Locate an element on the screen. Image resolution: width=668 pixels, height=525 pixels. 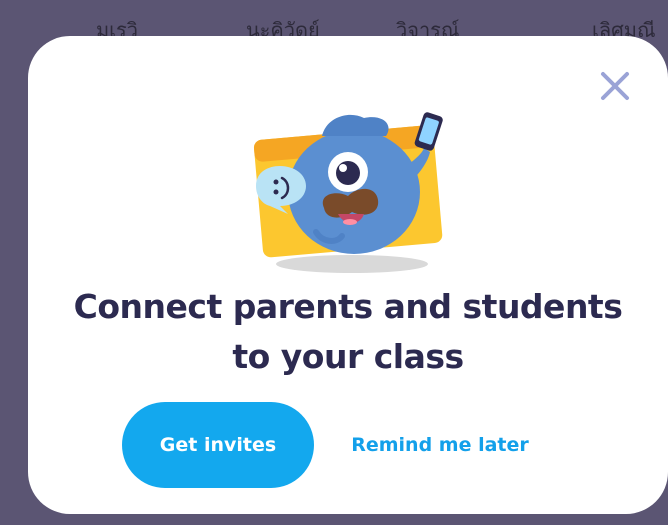
close-x-icon is located at coordinates (615, 86).